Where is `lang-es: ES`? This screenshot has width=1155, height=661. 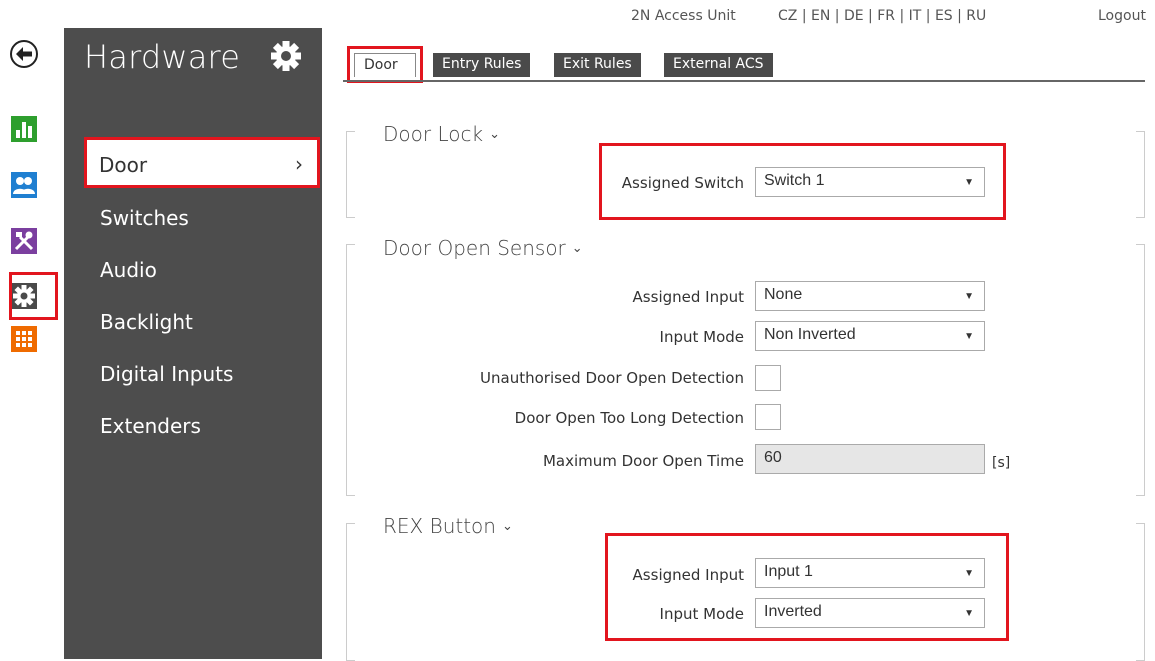 lang-es: ES is located at coordinates (944, 16).